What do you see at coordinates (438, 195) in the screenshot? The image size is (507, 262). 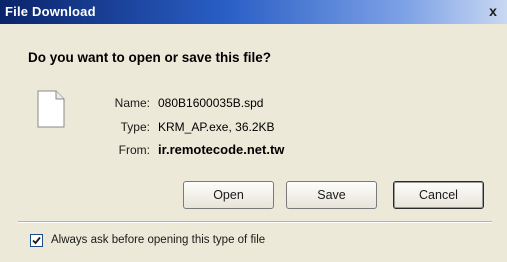 I see `cancel-button: Cancel` at bounding box center [438, 195].